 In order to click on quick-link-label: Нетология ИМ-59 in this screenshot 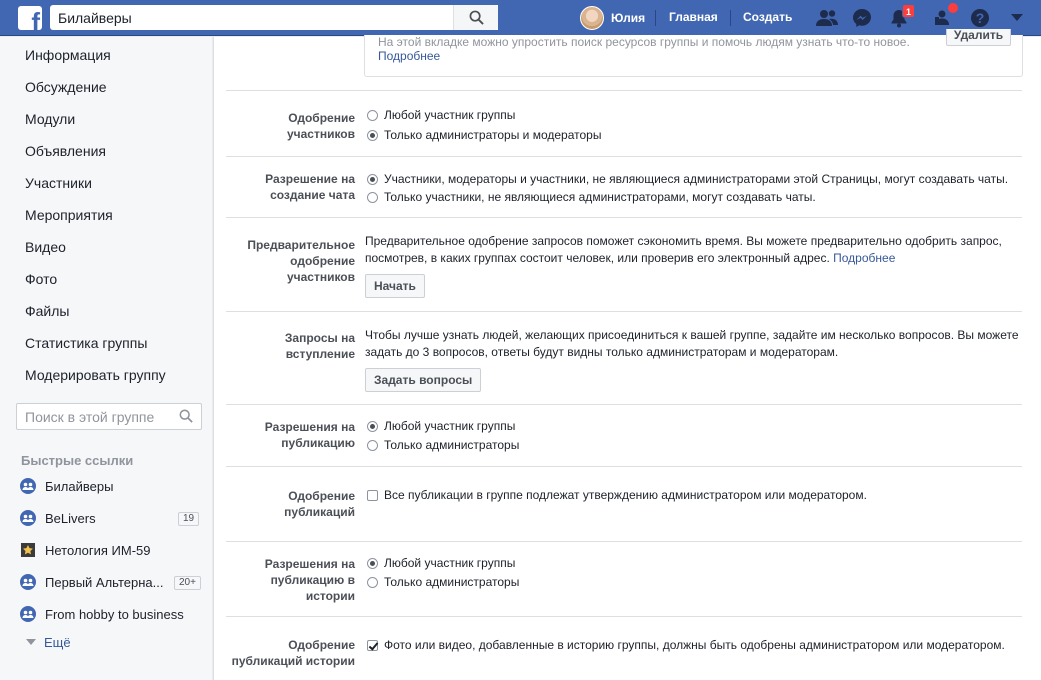, I will do `click(98, 550)`.